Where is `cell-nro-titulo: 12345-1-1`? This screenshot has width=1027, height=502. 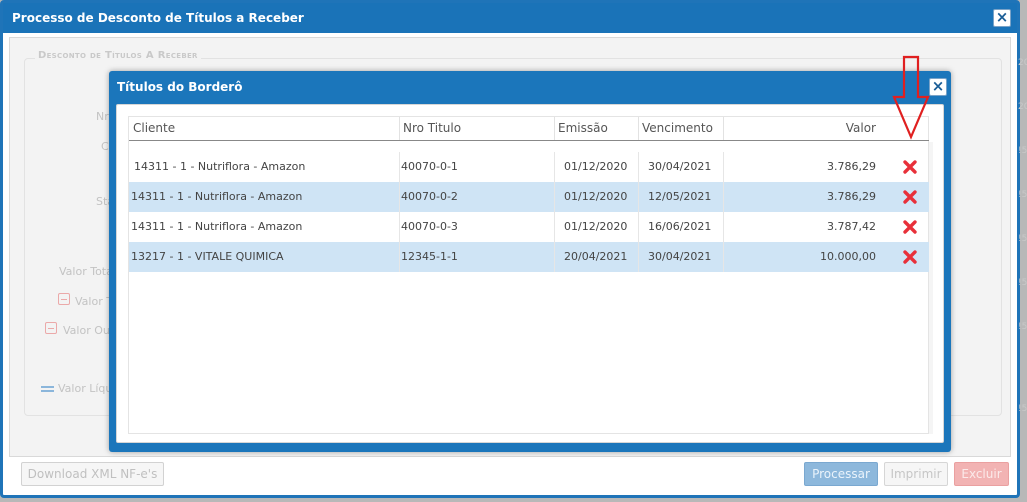 cell-nro-titulo: 12345-1-1 is located at coordinates (429, 256).